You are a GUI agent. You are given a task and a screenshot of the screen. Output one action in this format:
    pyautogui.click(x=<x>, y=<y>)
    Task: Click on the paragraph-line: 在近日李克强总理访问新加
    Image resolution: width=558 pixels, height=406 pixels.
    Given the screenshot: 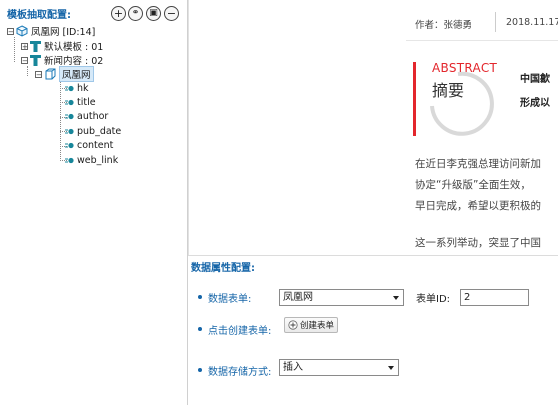 What is the action you would take?
    pyautogui.click(x=478, y=164)
    